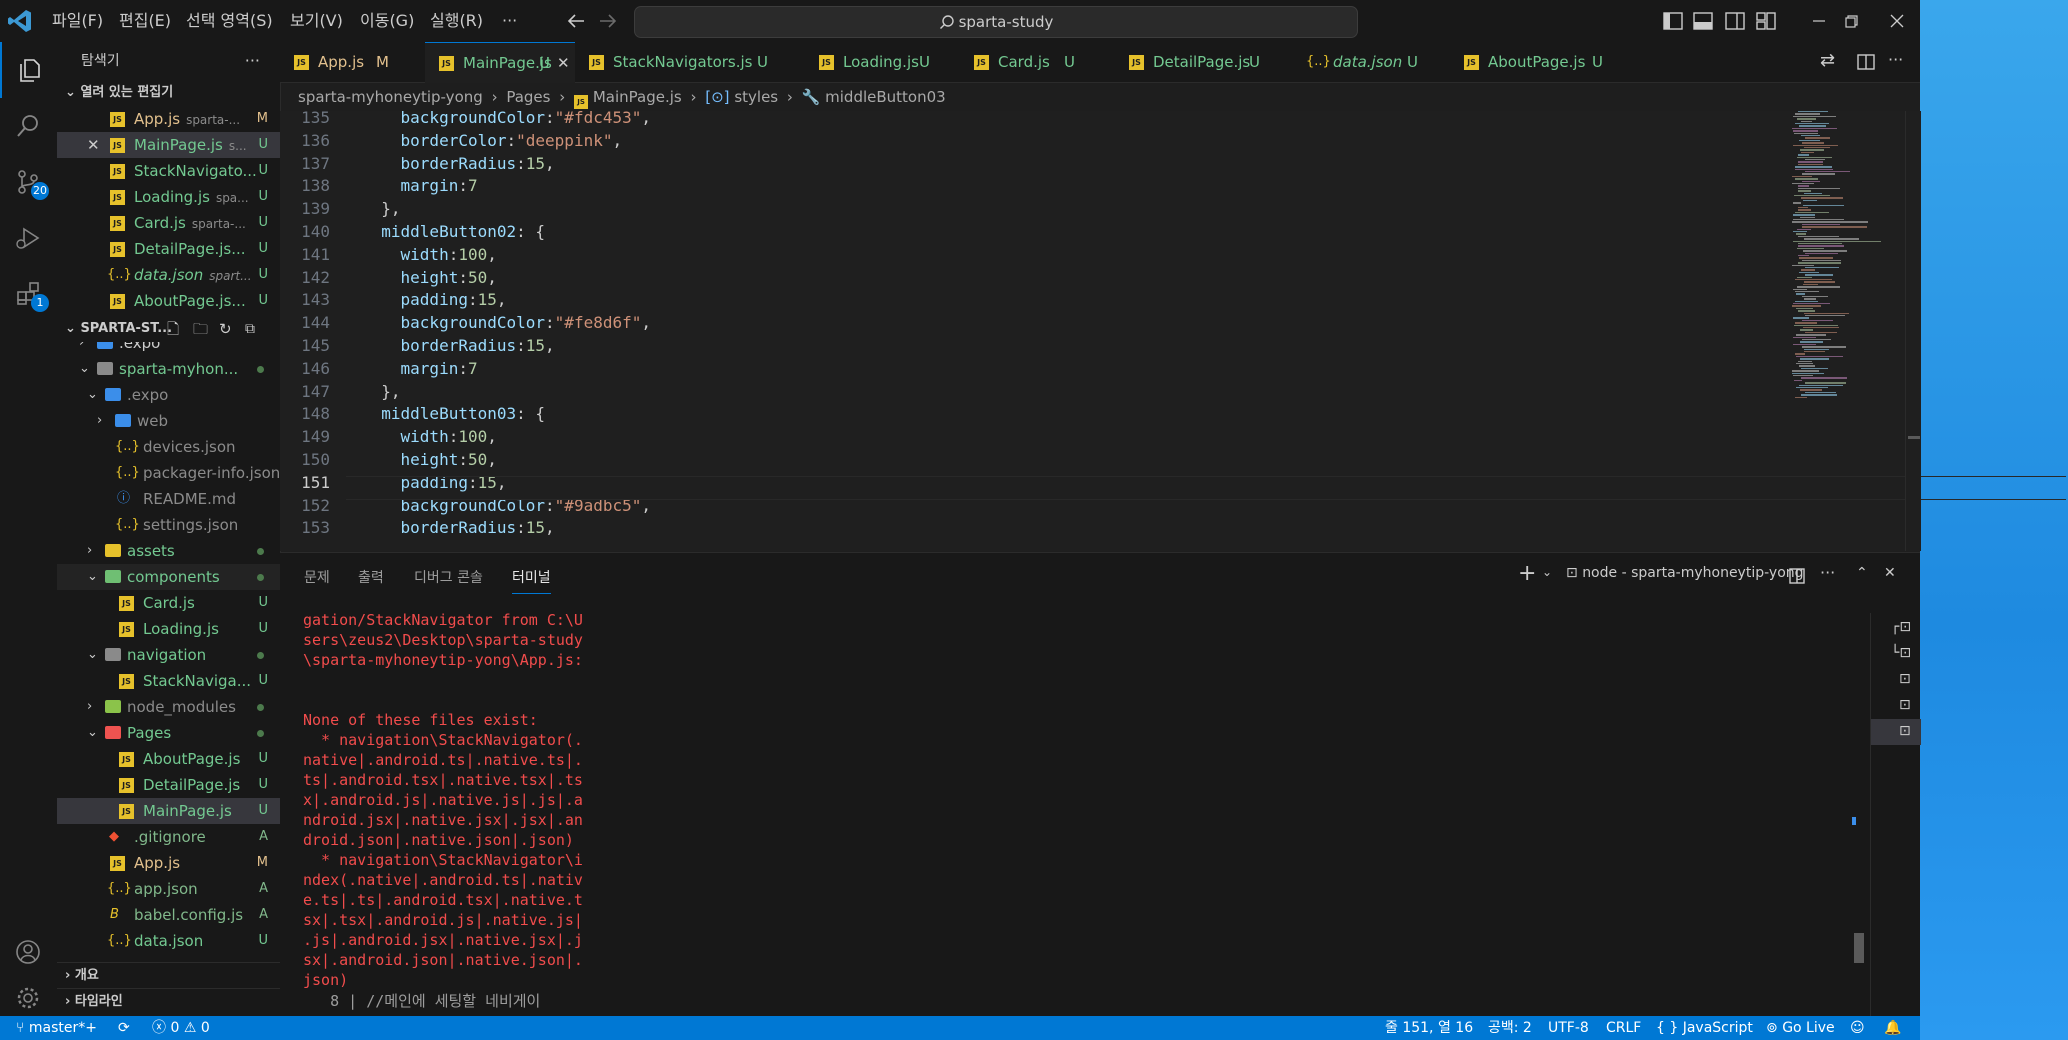 The width and height of the screenshot is (2068, 1040). What do you see at coordinates (1892, 1028) in the screenshot?
I see `bell-icon: 🔔` at bounding box center [1892, 1028].